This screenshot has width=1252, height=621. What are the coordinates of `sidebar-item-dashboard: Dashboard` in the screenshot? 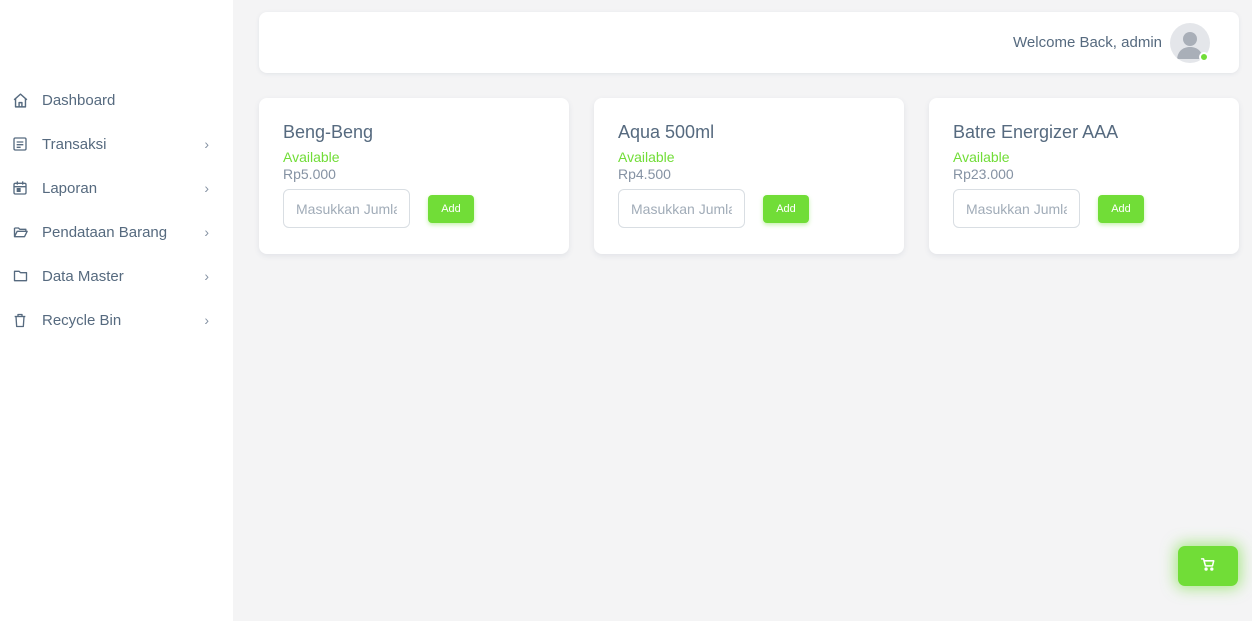 It's located at (116, 100).